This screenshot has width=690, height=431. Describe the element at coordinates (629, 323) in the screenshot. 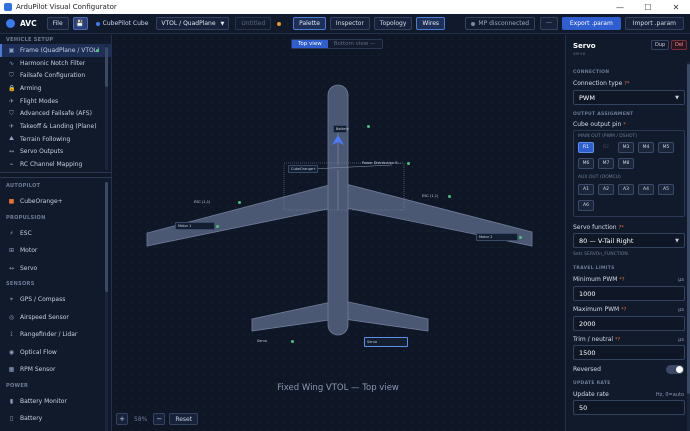

I see `max-pwm-input: 2000` at that location.